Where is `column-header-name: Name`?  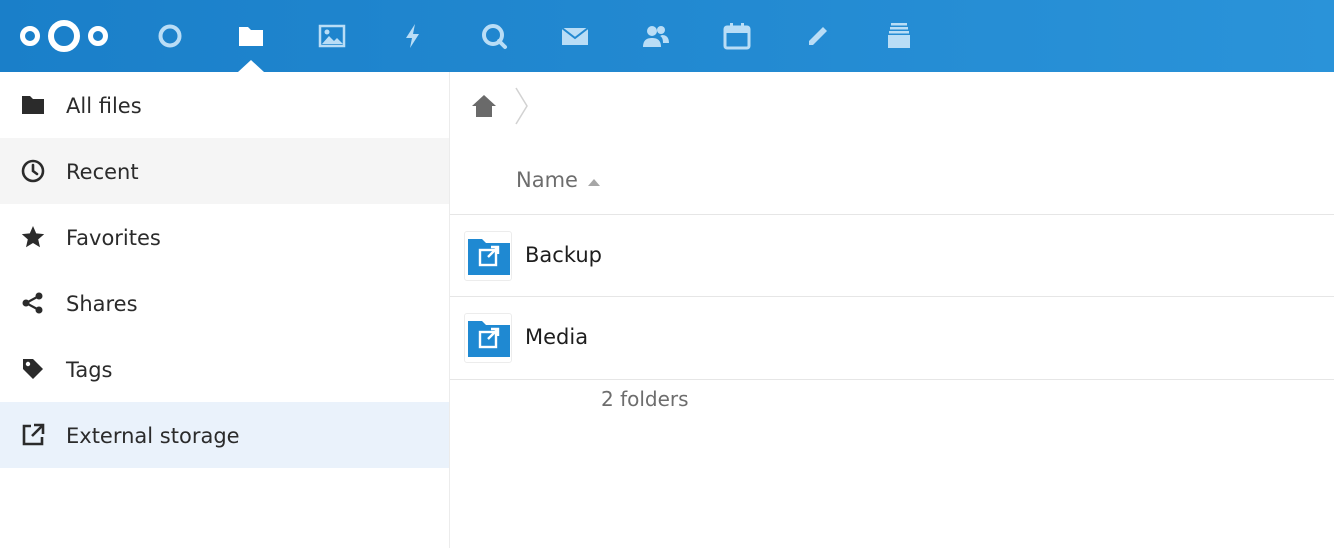 column-header-name: Name is located at coordinates (547, 180).